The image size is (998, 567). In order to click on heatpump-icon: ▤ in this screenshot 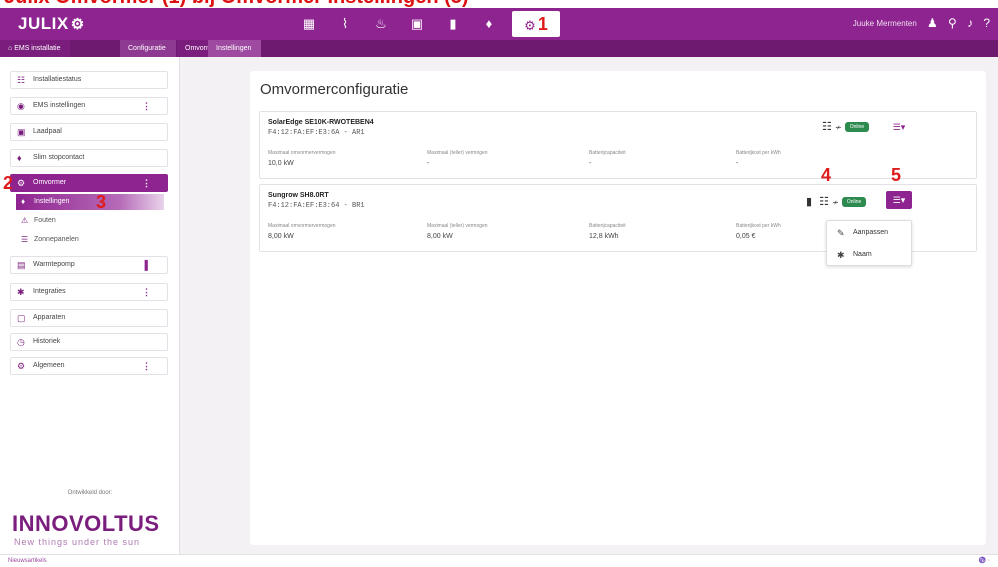, I will do `click(21, 265)`.